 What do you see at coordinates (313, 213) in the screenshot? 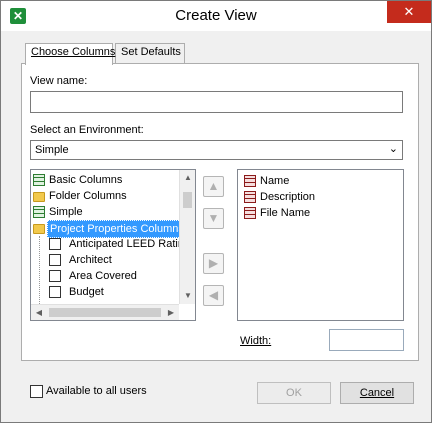
I see `list-item: File Name` at bounding box center [313, 213].